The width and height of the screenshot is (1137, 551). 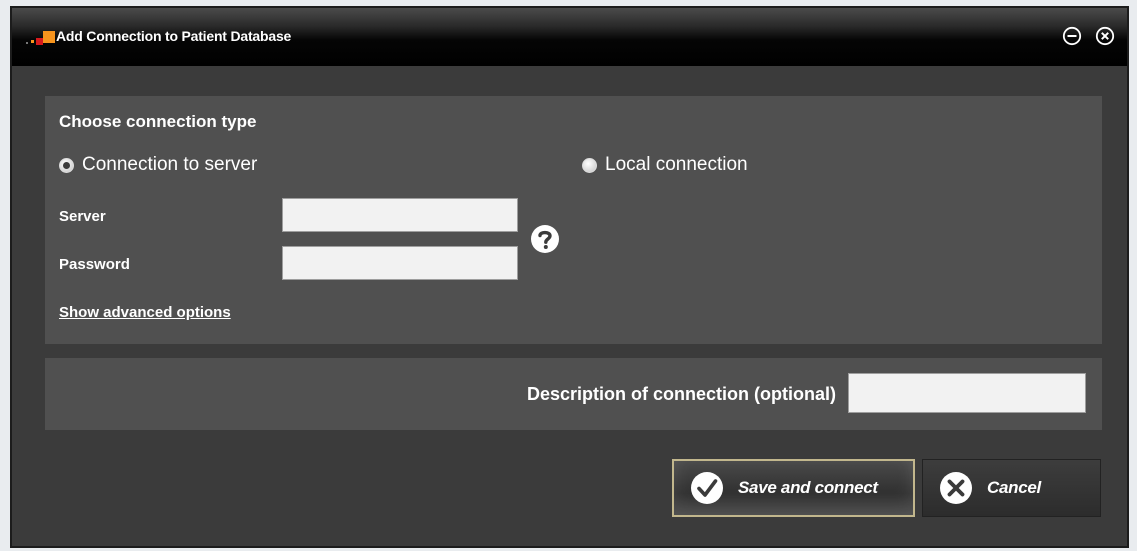 What do you see at coordinates (66, 165) in the screenshot?
I see `radio-button-selected` at bounding box center [66, 165].